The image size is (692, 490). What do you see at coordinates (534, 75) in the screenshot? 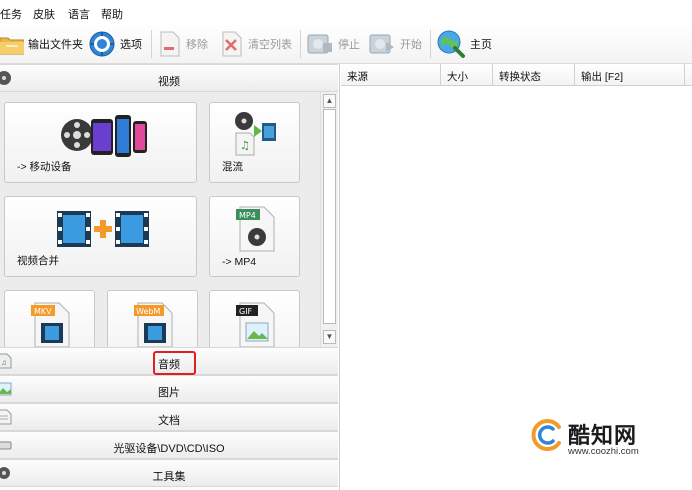
I see `column-status: 转换状态` at bounding box center [534, 75].